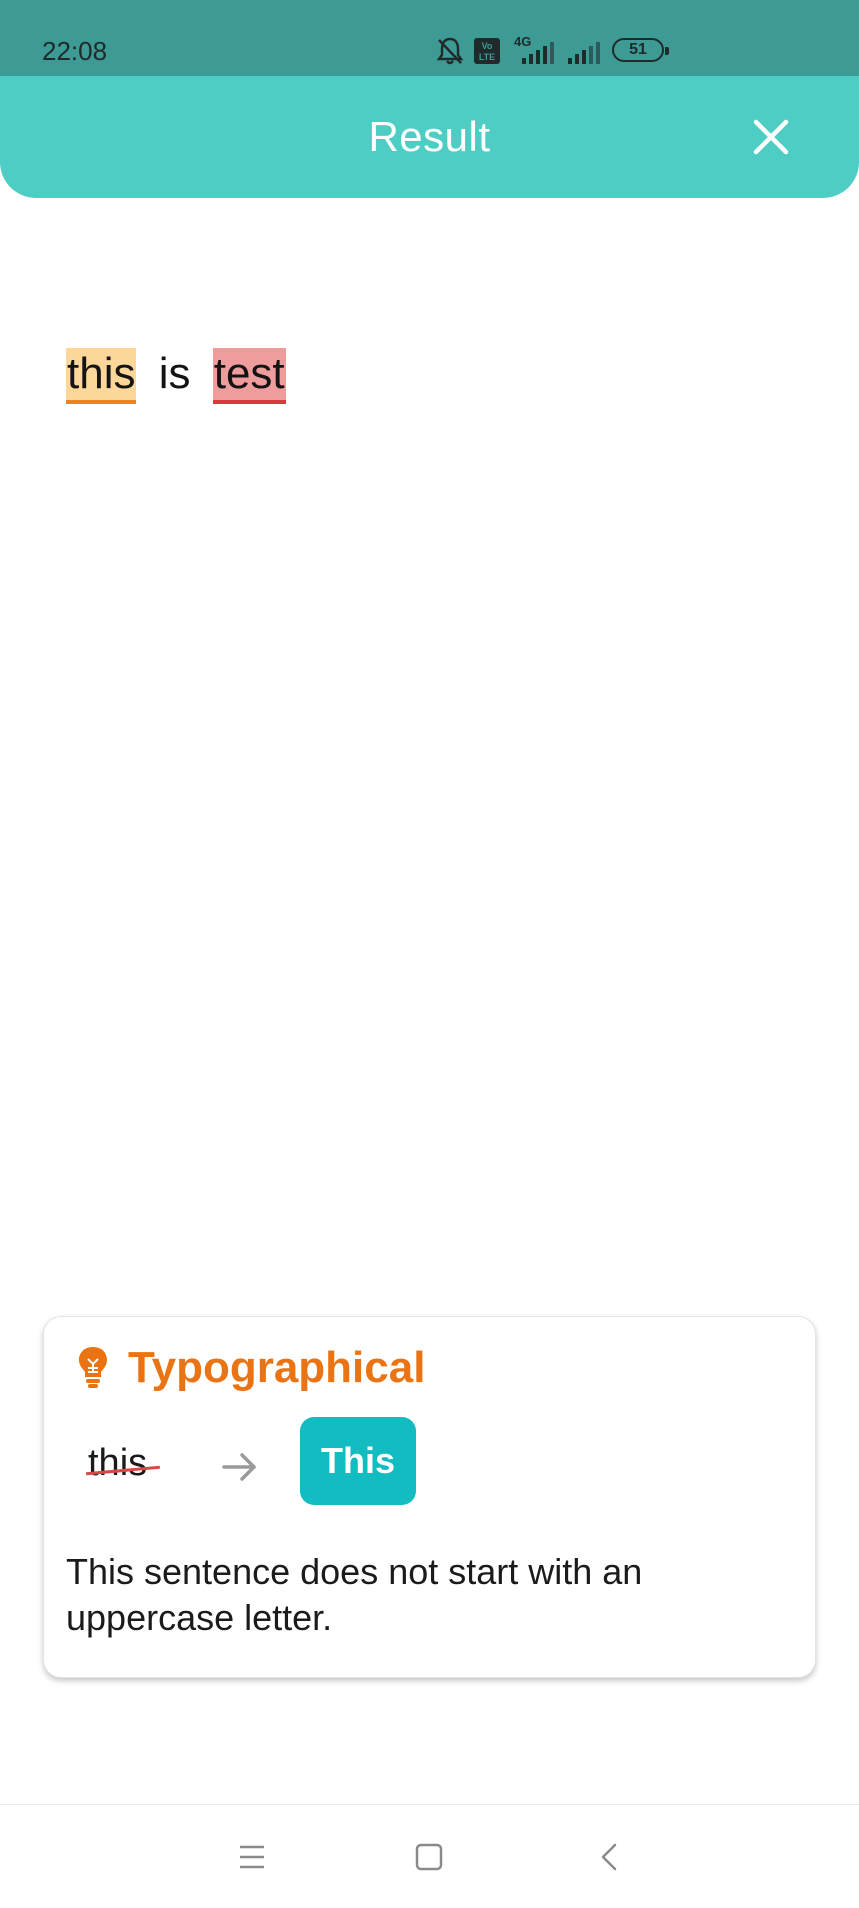 Image resolution: width=859 pixels, height=1908 pixels. I want to click on close-icon, so click(771, 137).